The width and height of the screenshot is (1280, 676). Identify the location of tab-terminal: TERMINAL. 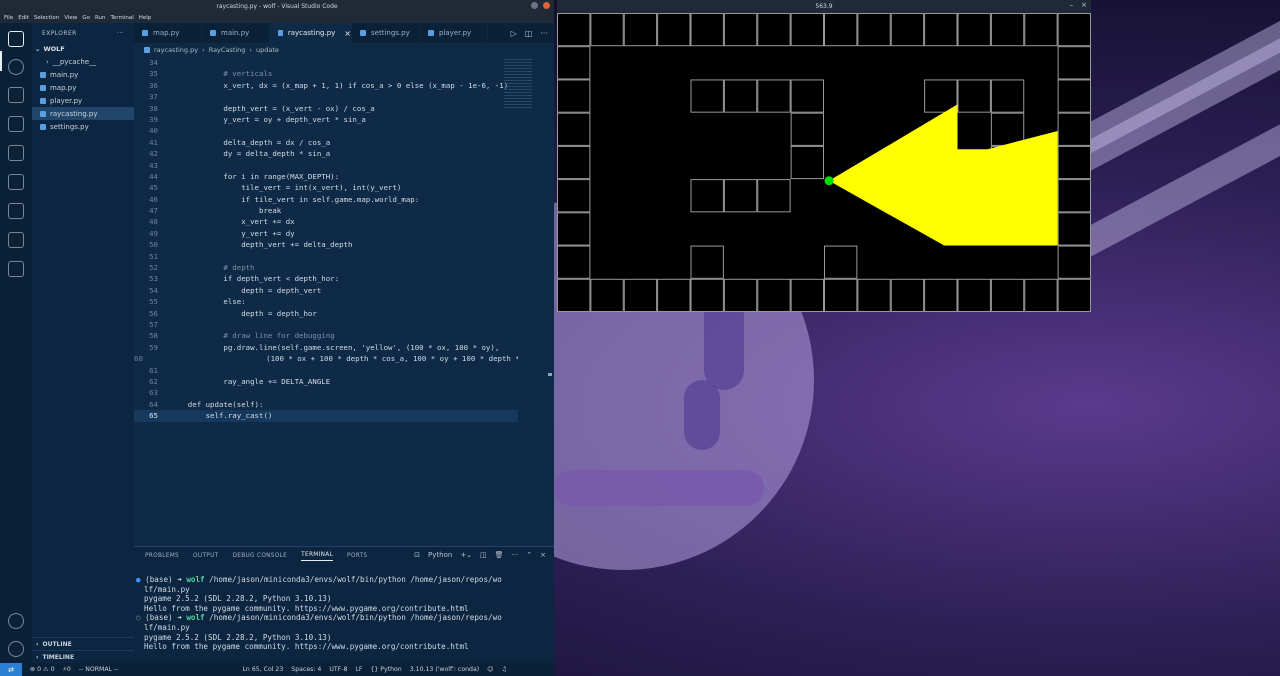
(317, 556).